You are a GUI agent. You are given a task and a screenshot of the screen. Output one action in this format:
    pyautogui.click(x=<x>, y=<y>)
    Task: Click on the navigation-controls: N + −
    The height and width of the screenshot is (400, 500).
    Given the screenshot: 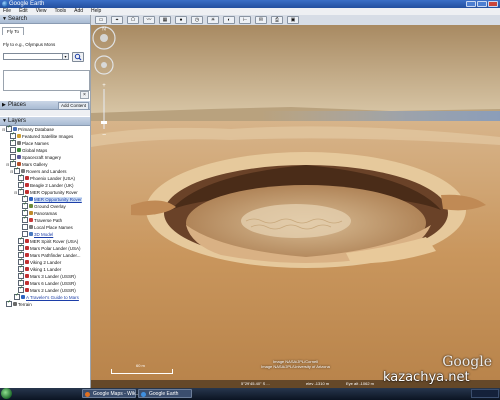 What is the action you would take?
    pyautogui.click(x=104, y=85)
    